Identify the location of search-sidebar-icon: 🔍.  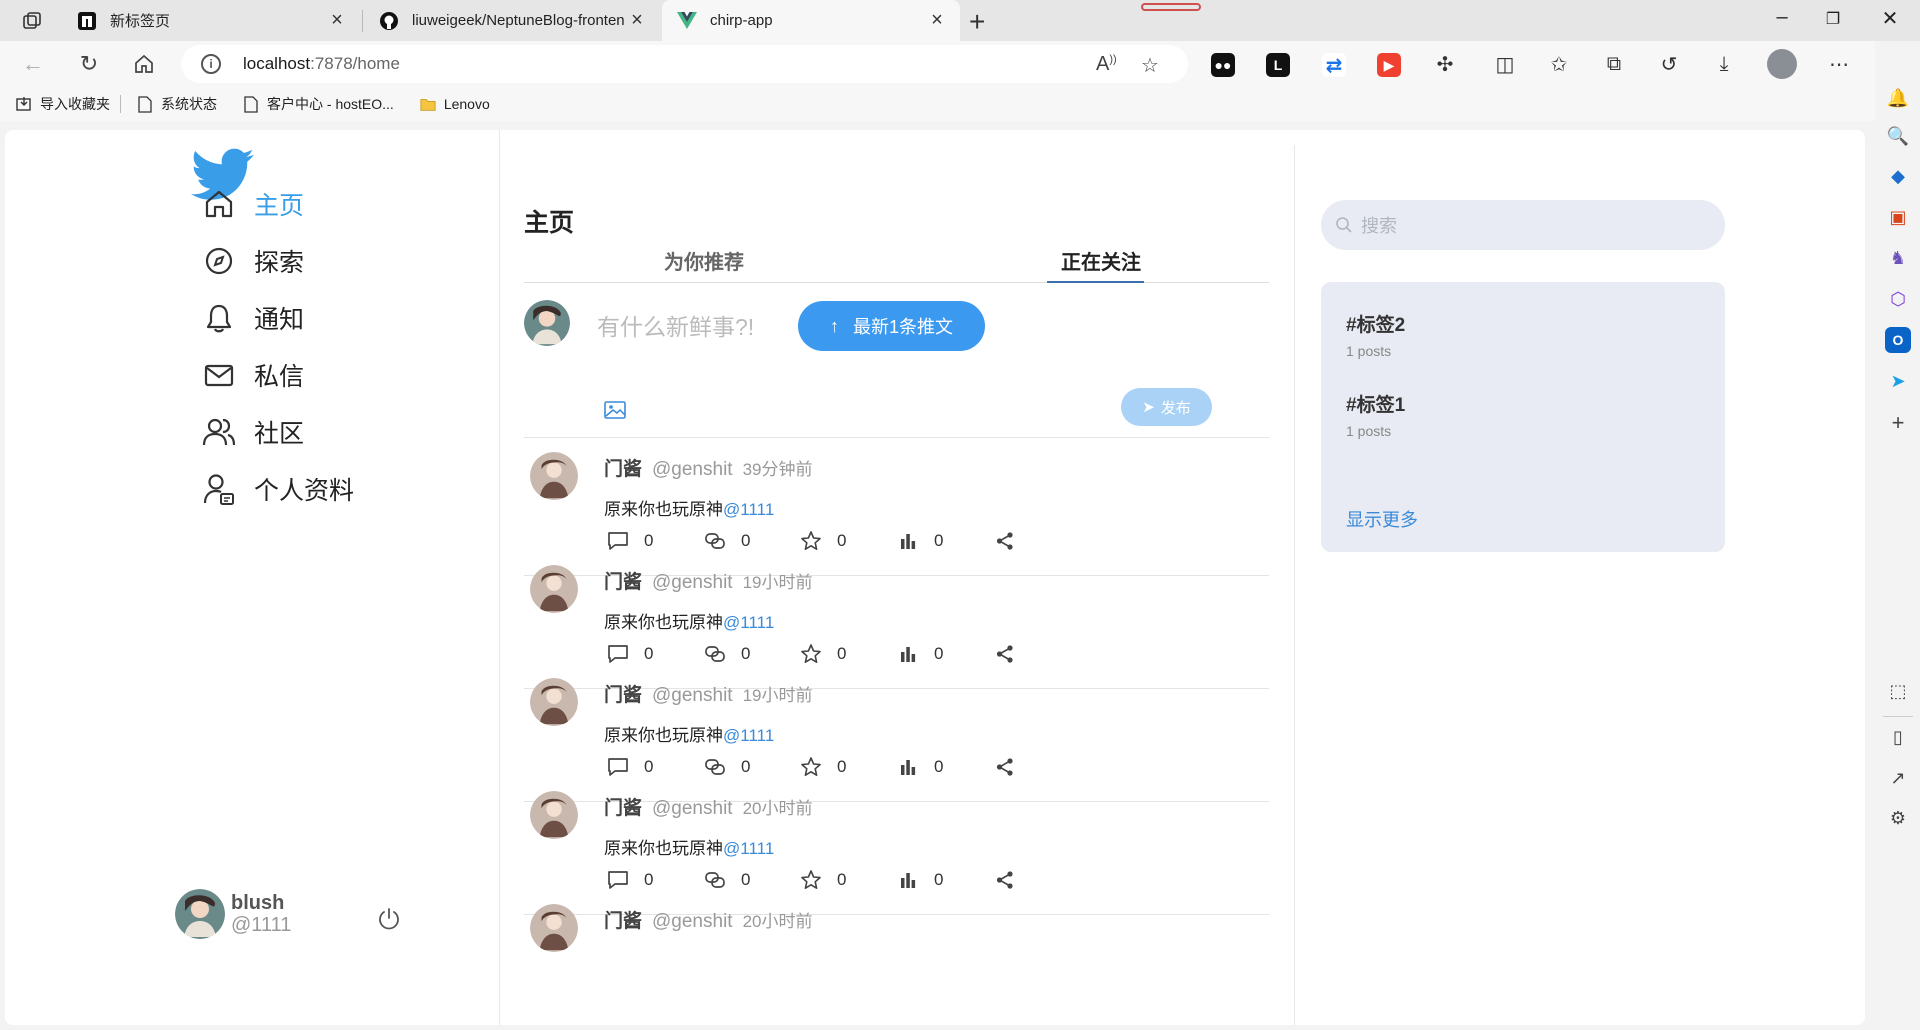
(1898, 136).